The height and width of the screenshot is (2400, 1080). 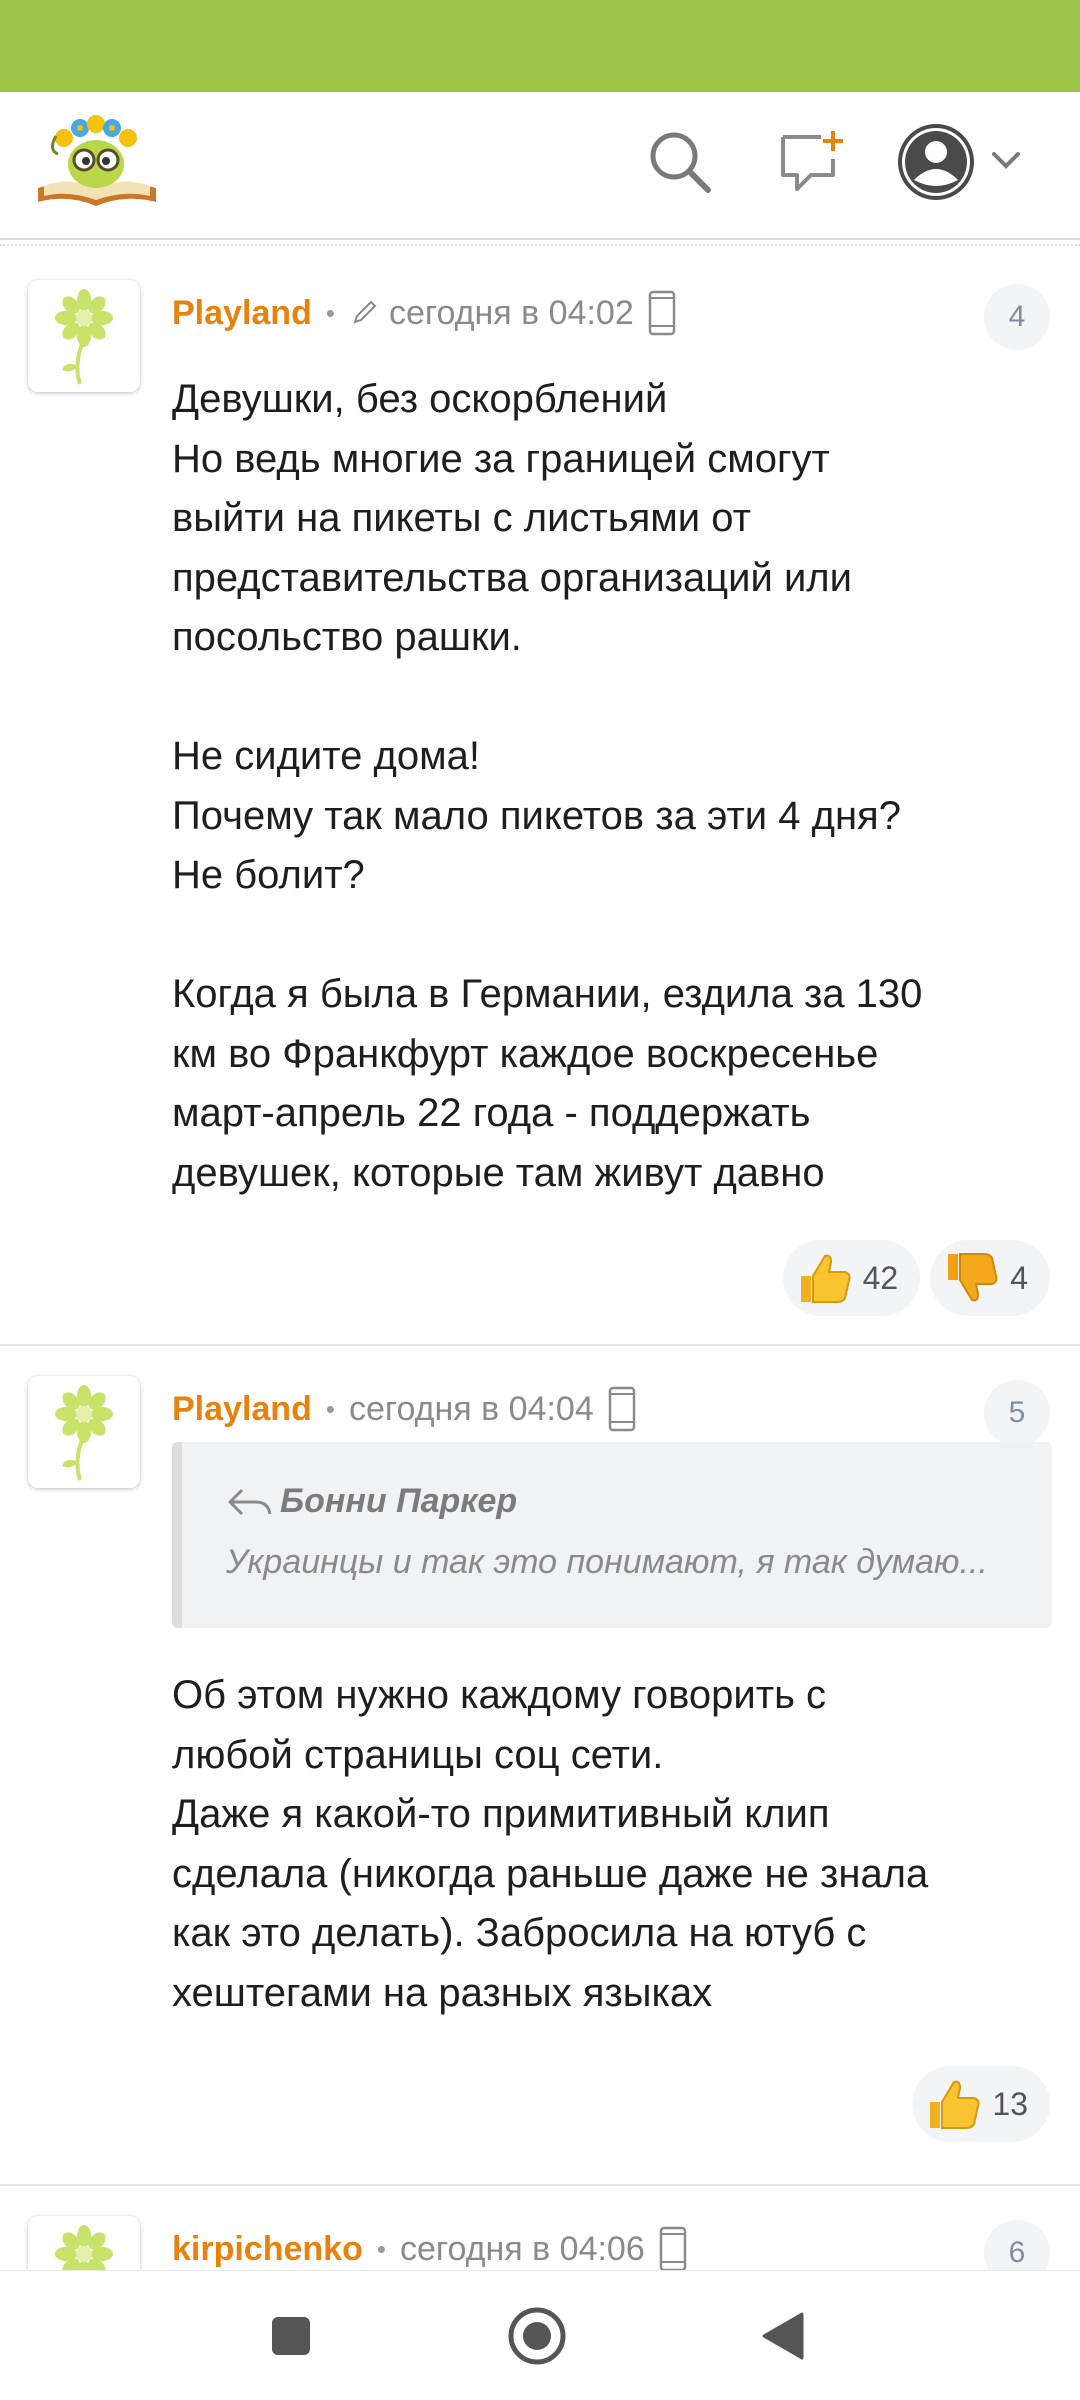 I want to click on reactions-bar: 13, so click(x=981, y=2104).